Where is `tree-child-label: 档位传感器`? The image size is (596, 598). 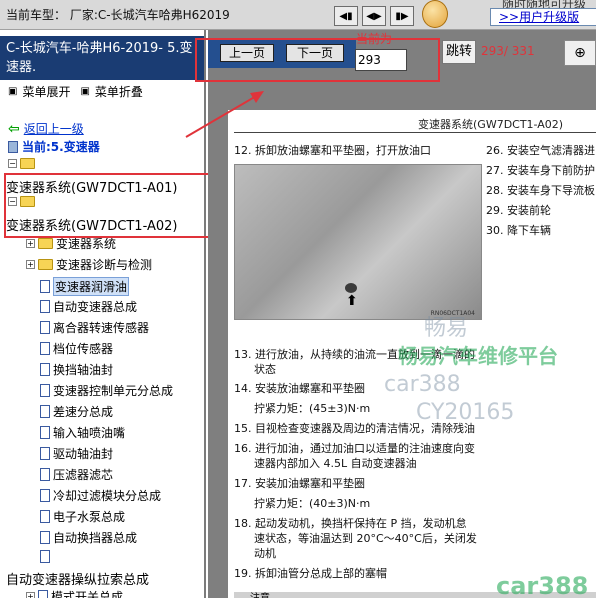
tree-child-label: 档位传感器 is located at coordinates (83, 349).